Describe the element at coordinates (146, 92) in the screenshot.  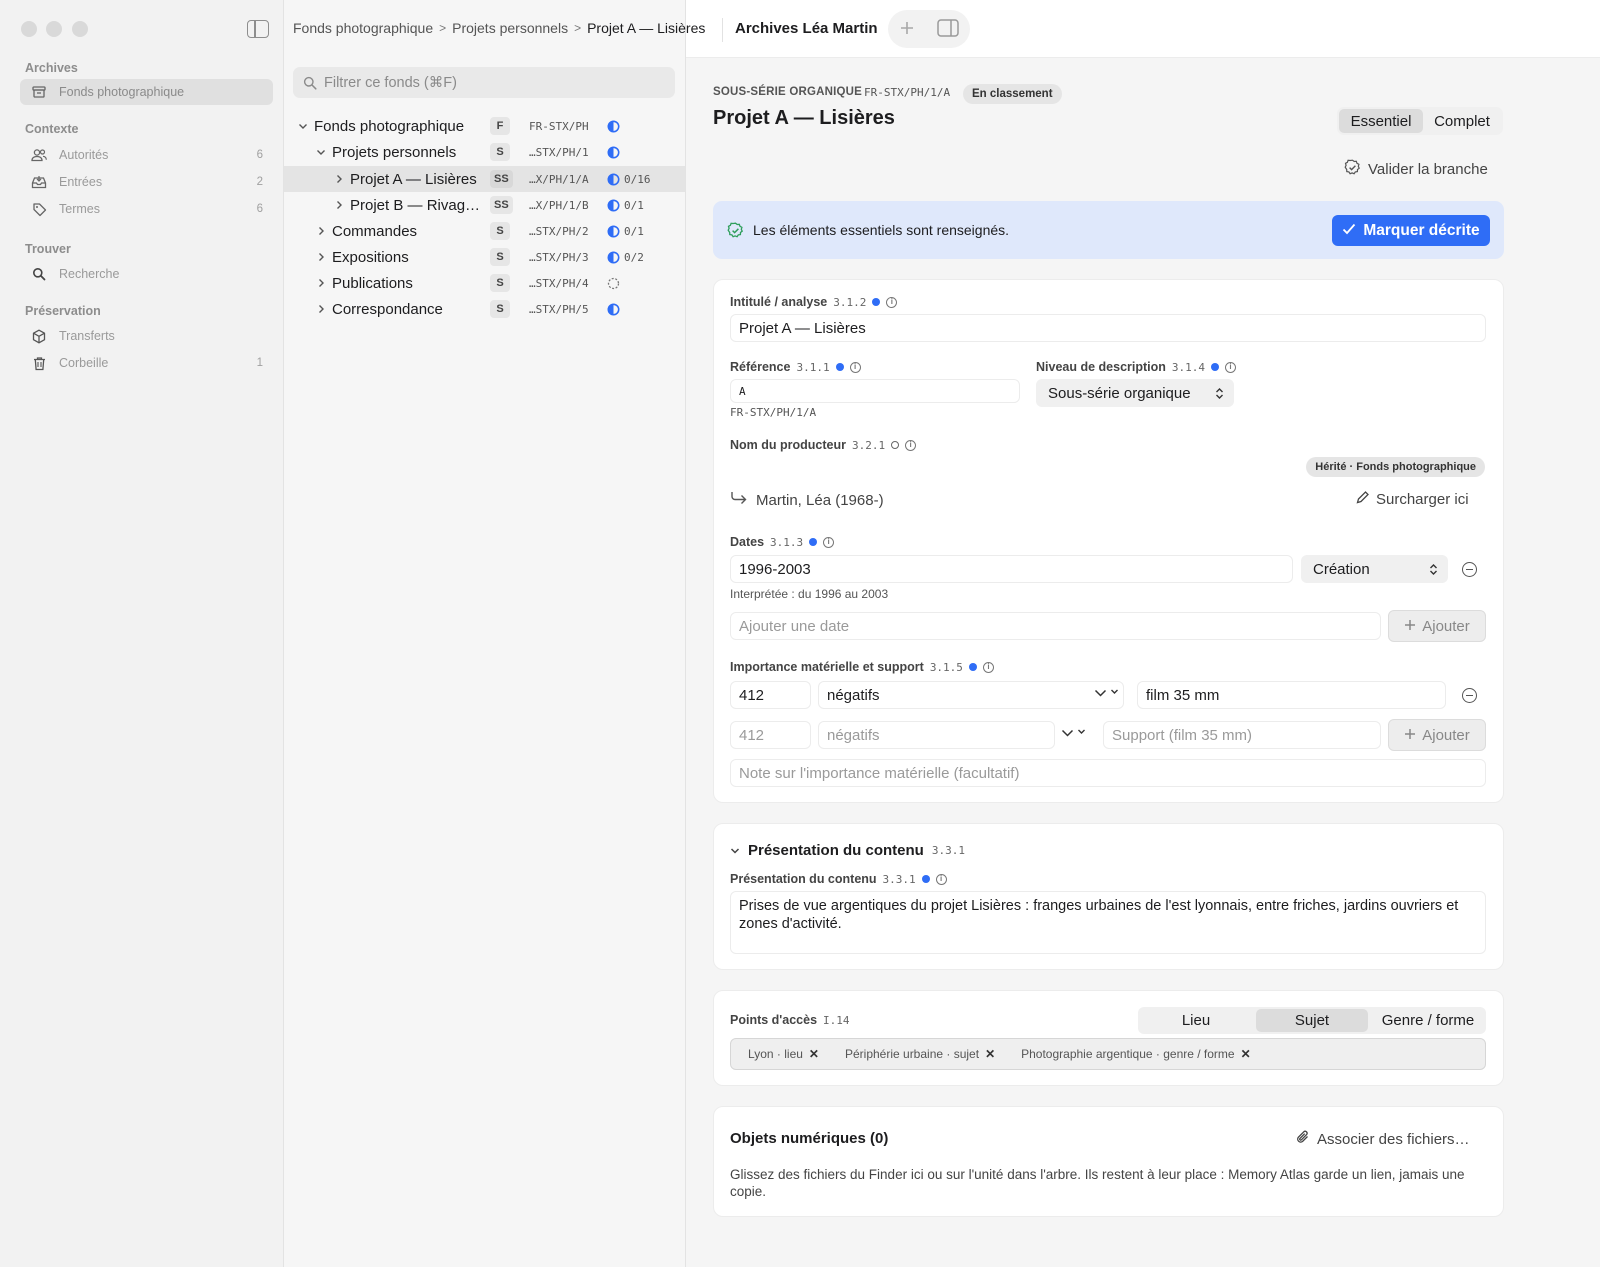
I see `sidebar-item-fonds: Fonds photographique` at that location.